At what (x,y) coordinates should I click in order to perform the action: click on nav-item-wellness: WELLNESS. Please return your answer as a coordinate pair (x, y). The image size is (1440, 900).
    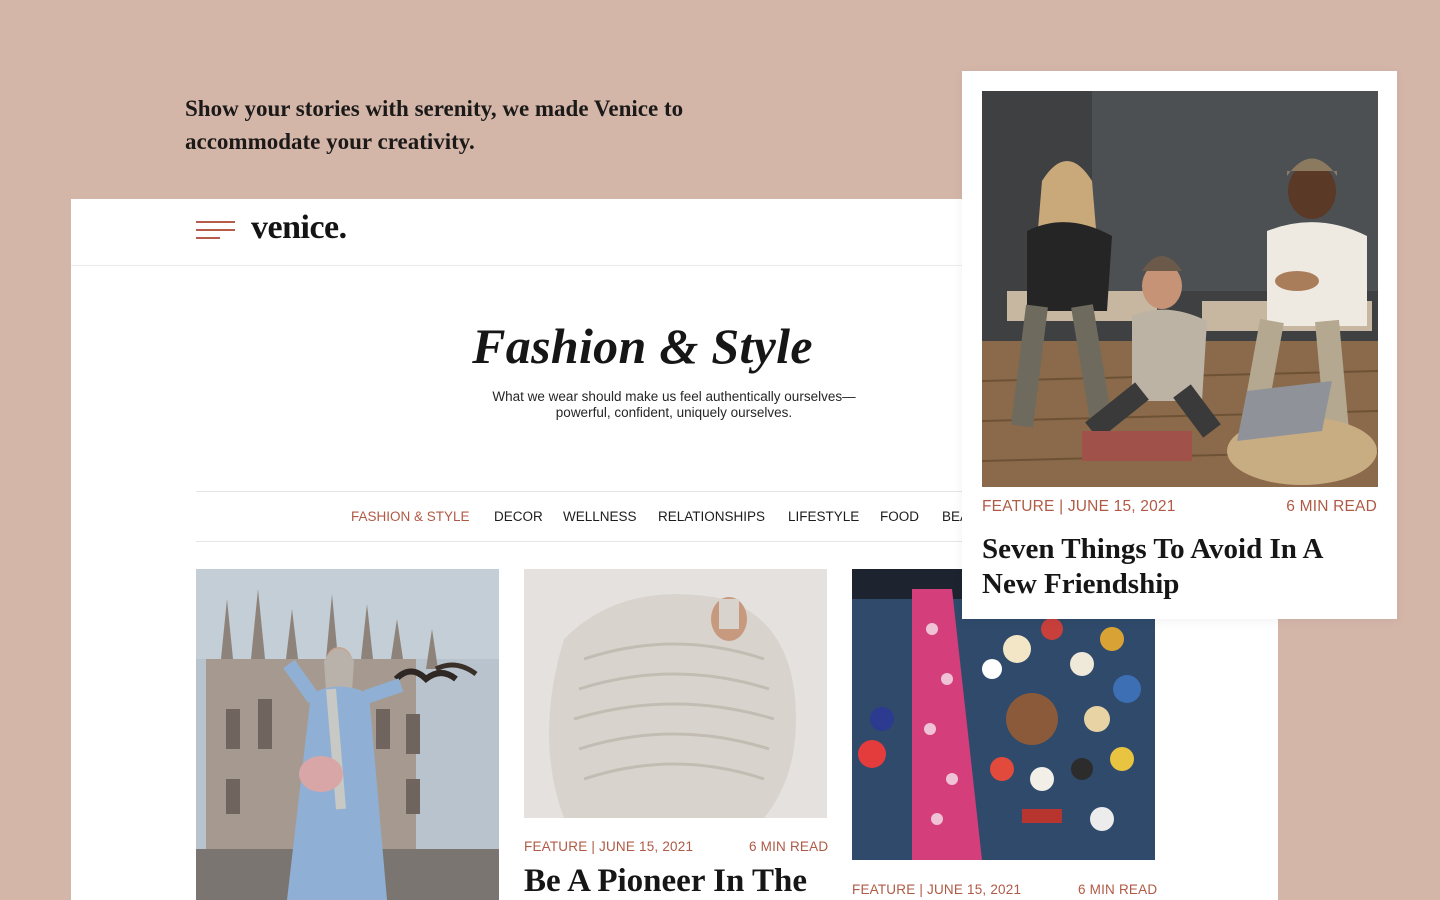
    Looking at the image, I should click on (600, 516).